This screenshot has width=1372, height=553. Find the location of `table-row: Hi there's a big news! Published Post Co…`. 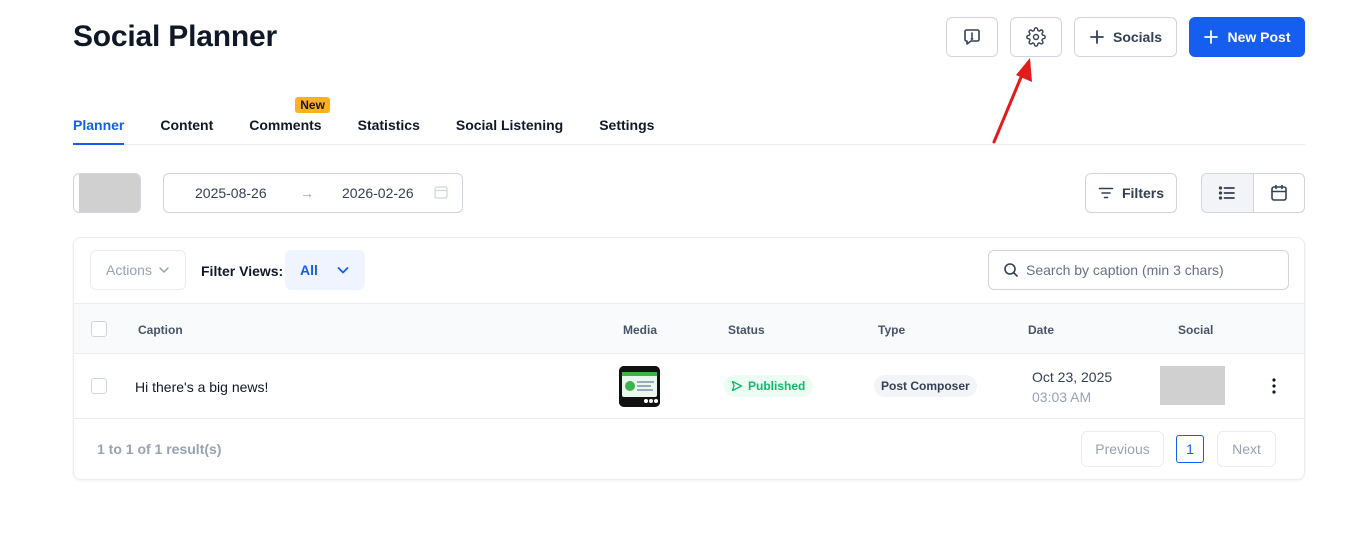

table-row: Hi there's a big news! Published Post Co… is located at coordinates (689, 386).